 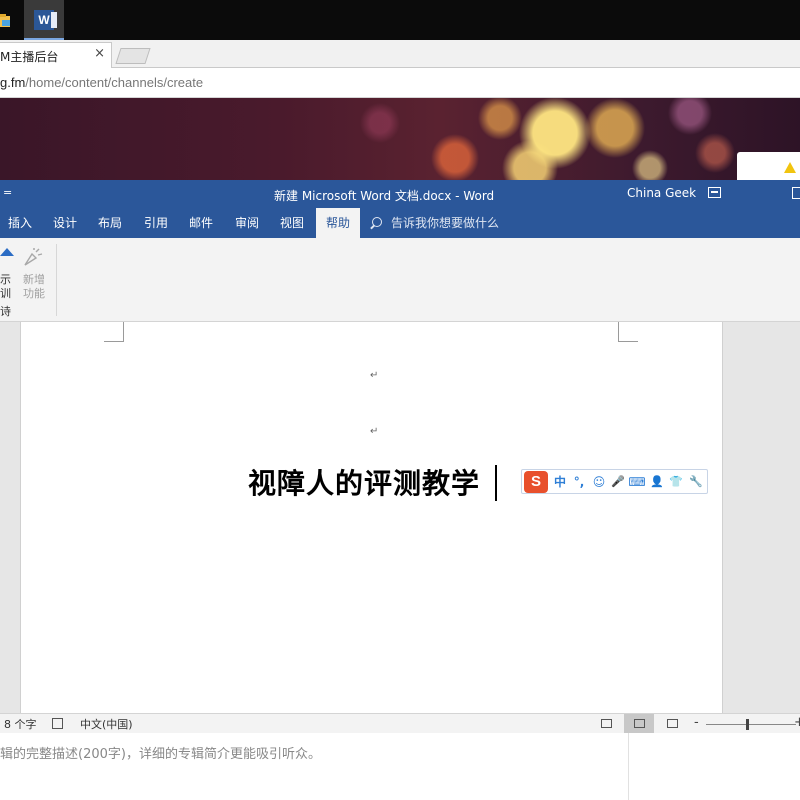 I want to click on word-app-icon: W, so click(x=45, y=20).